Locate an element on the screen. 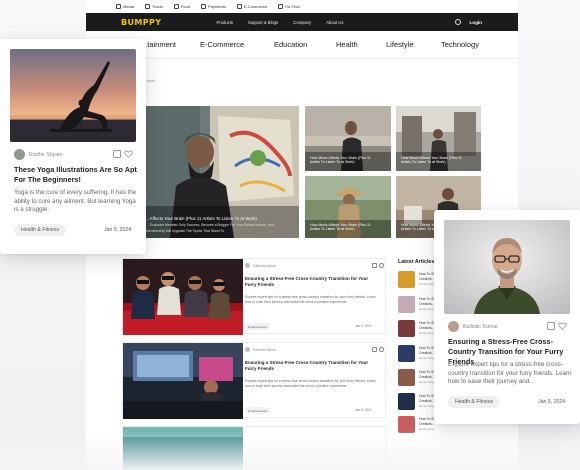 The height and width of the screenshot is (470, 580). category-education: Education is located at coordinates (290, 44).